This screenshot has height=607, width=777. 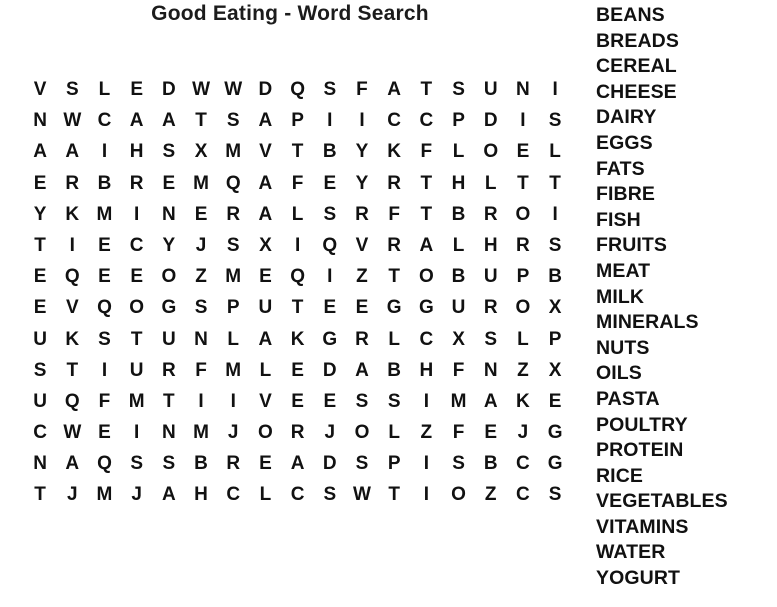 I want to click on grid-cell: Y, so click(x=362, y=151).